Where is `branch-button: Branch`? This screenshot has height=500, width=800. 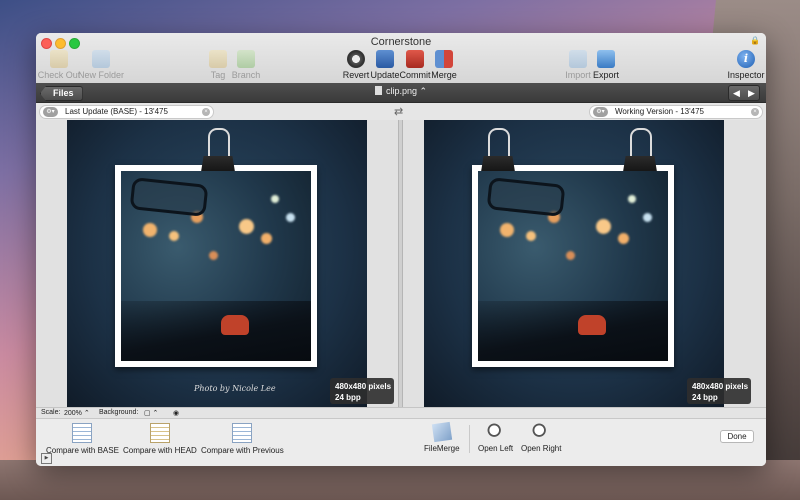
branch-button: Branch is located at coordinates (246, 65).